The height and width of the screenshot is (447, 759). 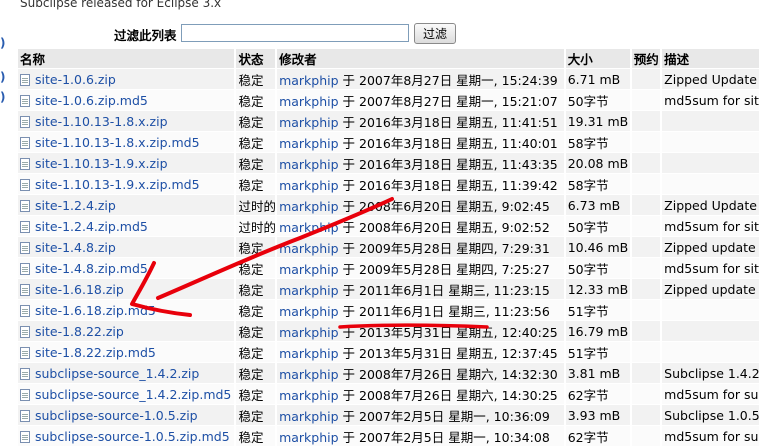 What do you see at coordinates (710, 59) in the screenshot?
I see `column-header-description: 描述` at bounding box center [710, 59].